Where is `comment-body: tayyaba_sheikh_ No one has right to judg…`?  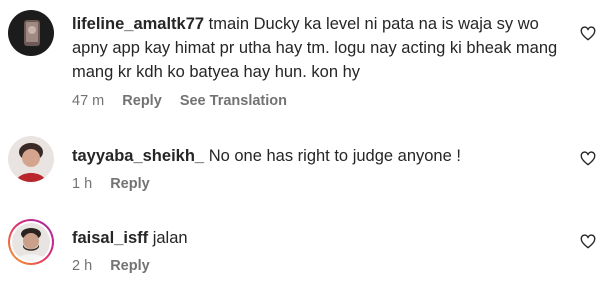 comment-body: tayyaba_sheikh_ No one has right to judg… is located at coordinates (317, 156).